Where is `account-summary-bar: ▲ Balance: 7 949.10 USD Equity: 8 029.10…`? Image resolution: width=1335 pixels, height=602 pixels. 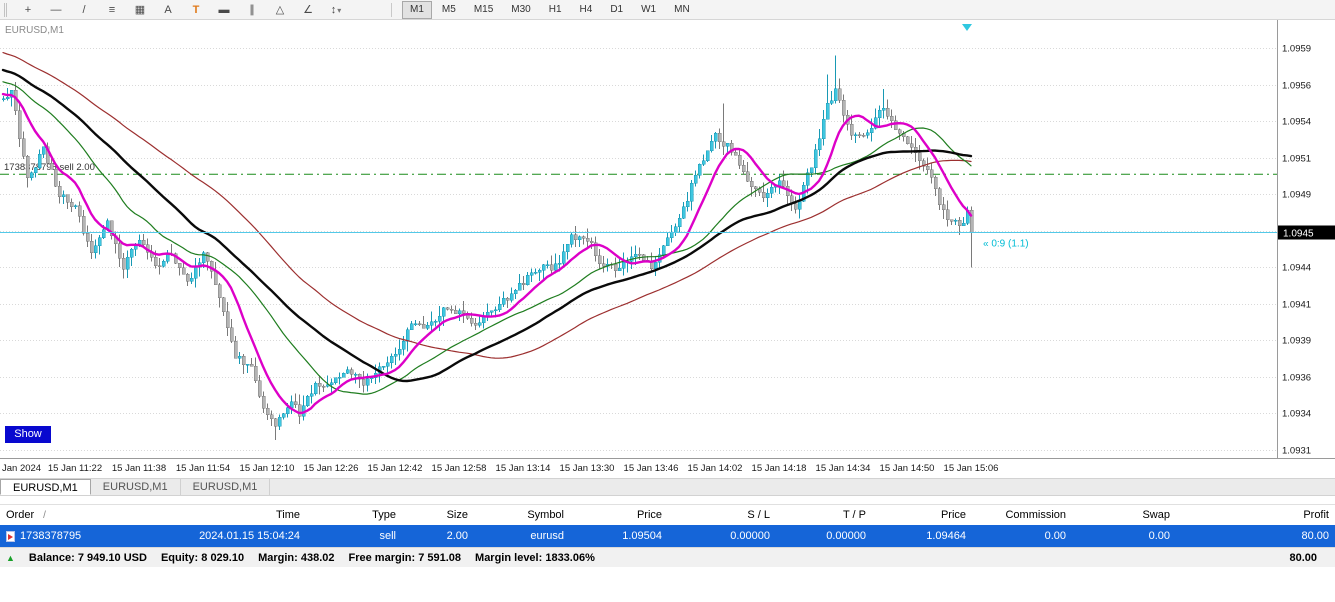 account-summary-bar: ▲ Balance: 7 949.10 USD Equity: 8 029.10… is located at coordinates (667, 557).